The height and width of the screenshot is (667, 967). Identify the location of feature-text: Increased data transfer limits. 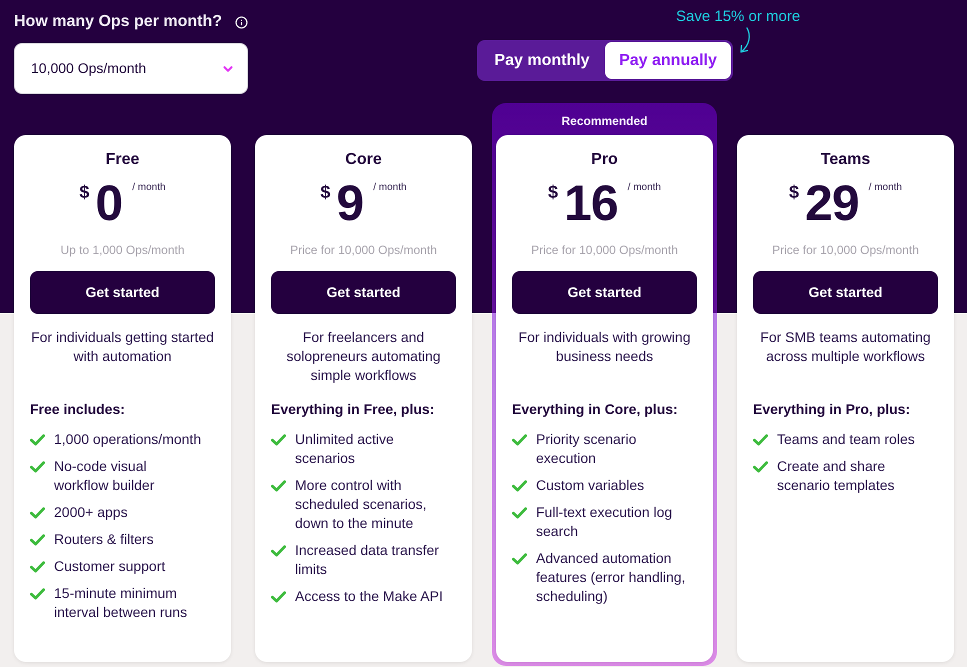
(367, 560).